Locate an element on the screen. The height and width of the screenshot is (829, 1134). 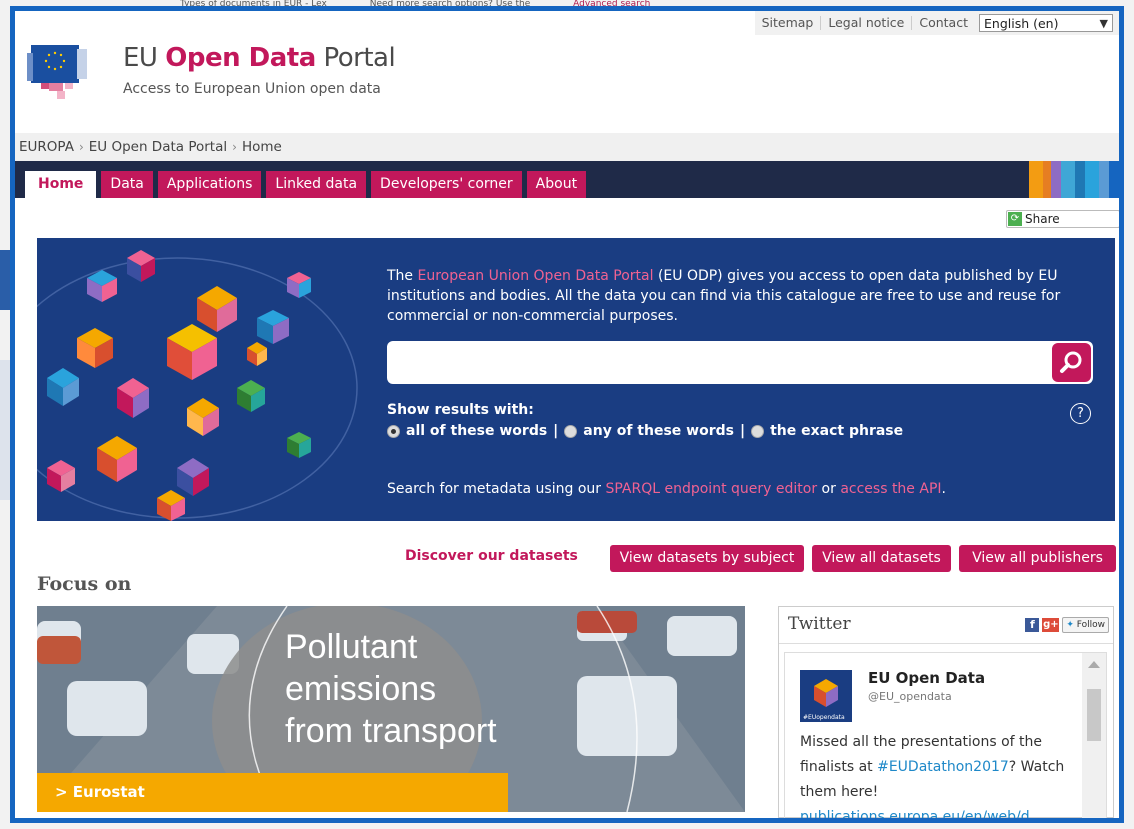
discover-label: Discover our datasets is located at coordinates (491, 556).